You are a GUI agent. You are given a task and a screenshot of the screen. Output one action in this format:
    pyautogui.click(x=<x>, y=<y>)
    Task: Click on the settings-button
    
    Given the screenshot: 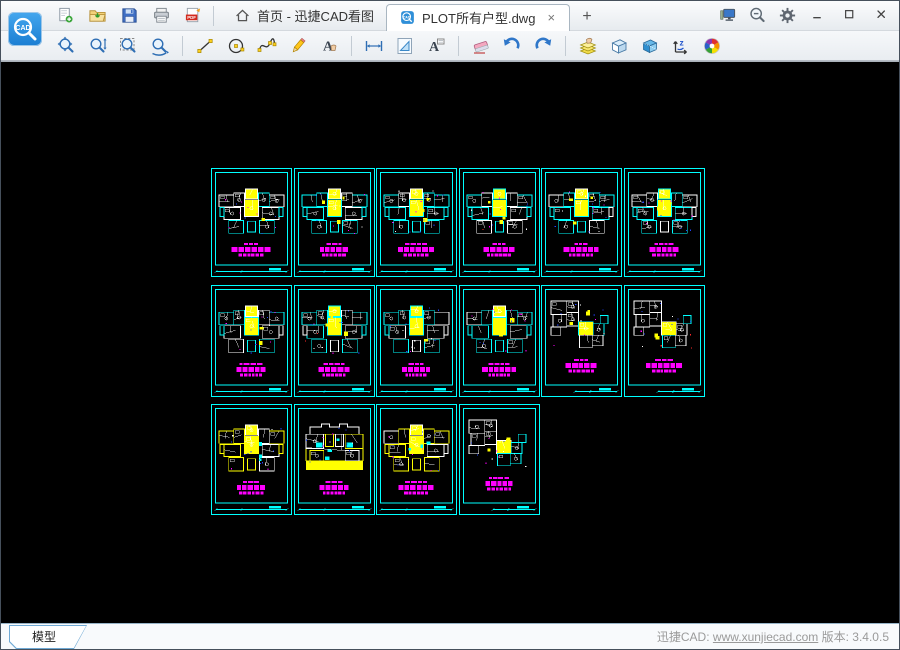 What is the action you would take?
    pyautogui.click(x=787, y=16)
    